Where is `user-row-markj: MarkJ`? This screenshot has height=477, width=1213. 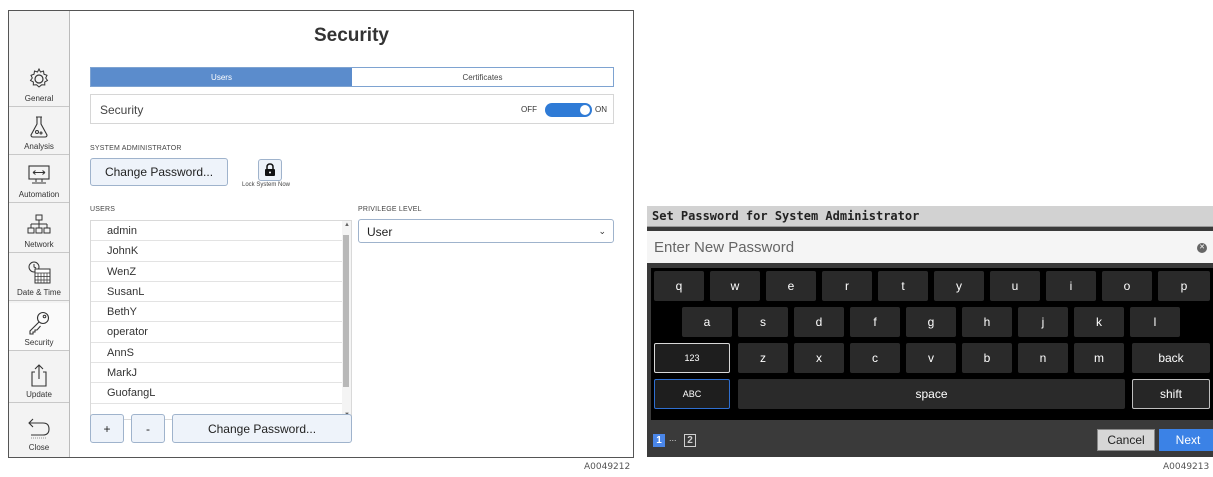 user-row-markj: MarkJ is located at coordinates (217, 373).